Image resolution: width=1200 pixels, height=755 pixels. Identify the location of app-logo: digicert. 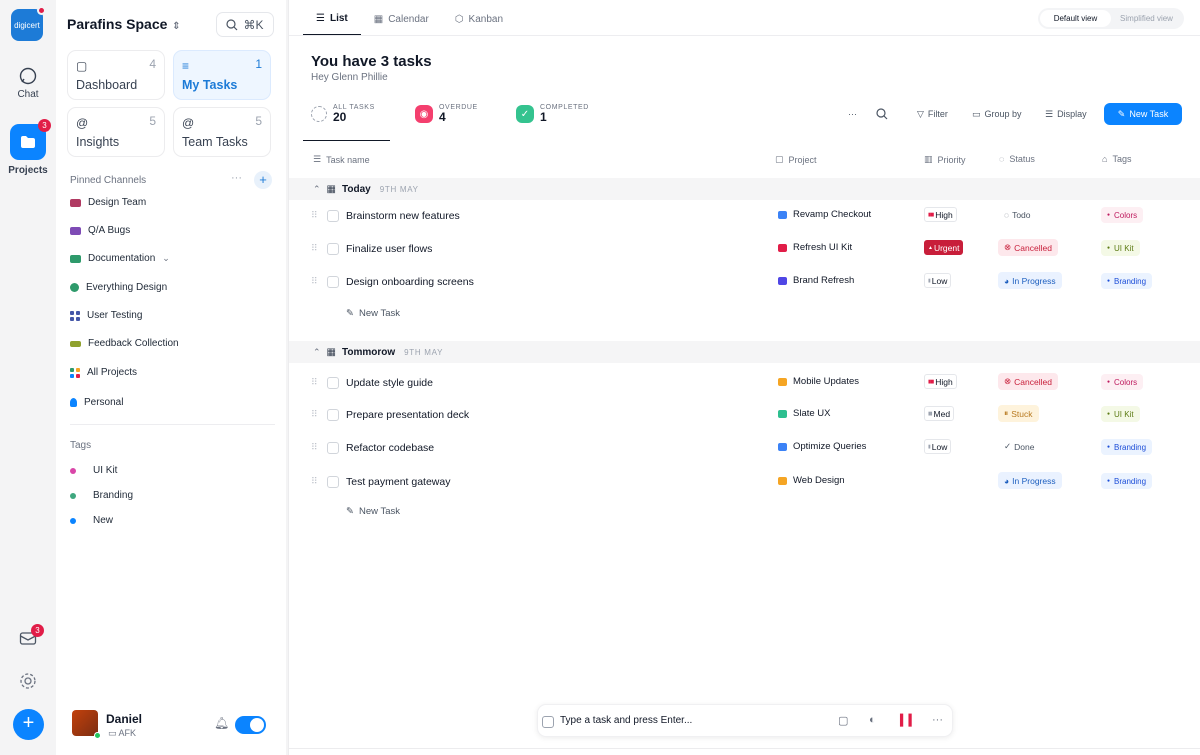
(28, 23).